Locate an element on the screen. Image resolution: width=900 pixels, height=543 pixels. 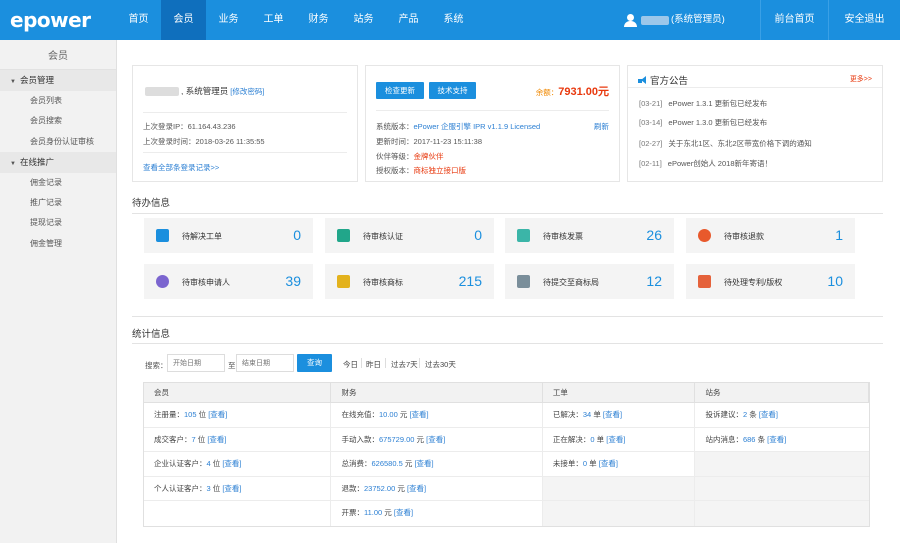
announcement-item: [03-21] ePower 1.3.1 更新包已经发布 is located at coordinates (703, 103).